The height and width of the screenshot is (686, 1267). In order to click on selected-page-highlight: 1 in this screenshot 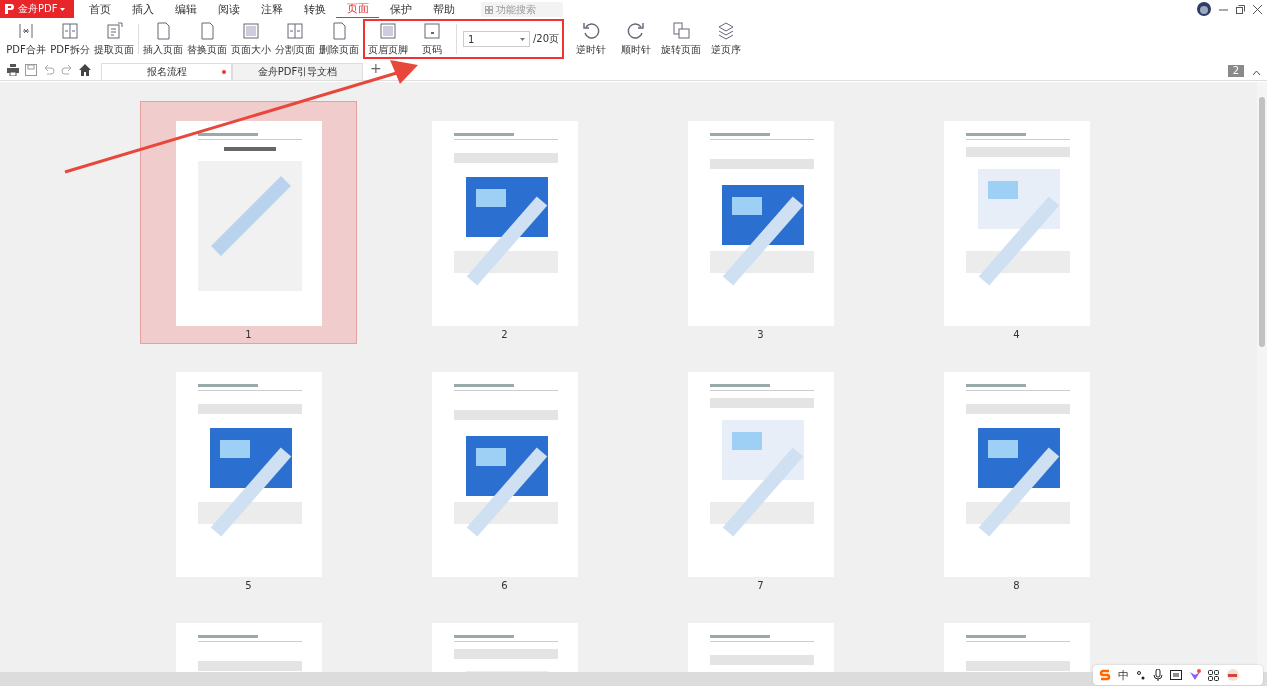, I will do `click(248, 222)`.